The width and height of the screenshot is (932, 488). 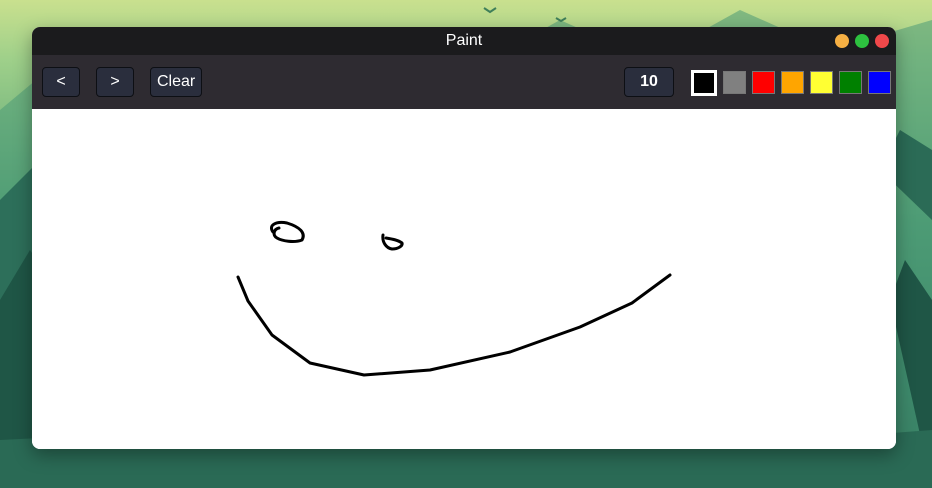 What do you see at coordinates (879, 82) in the screenshot?
I see `color-swatch-blue` at bounding box center [879, 82].